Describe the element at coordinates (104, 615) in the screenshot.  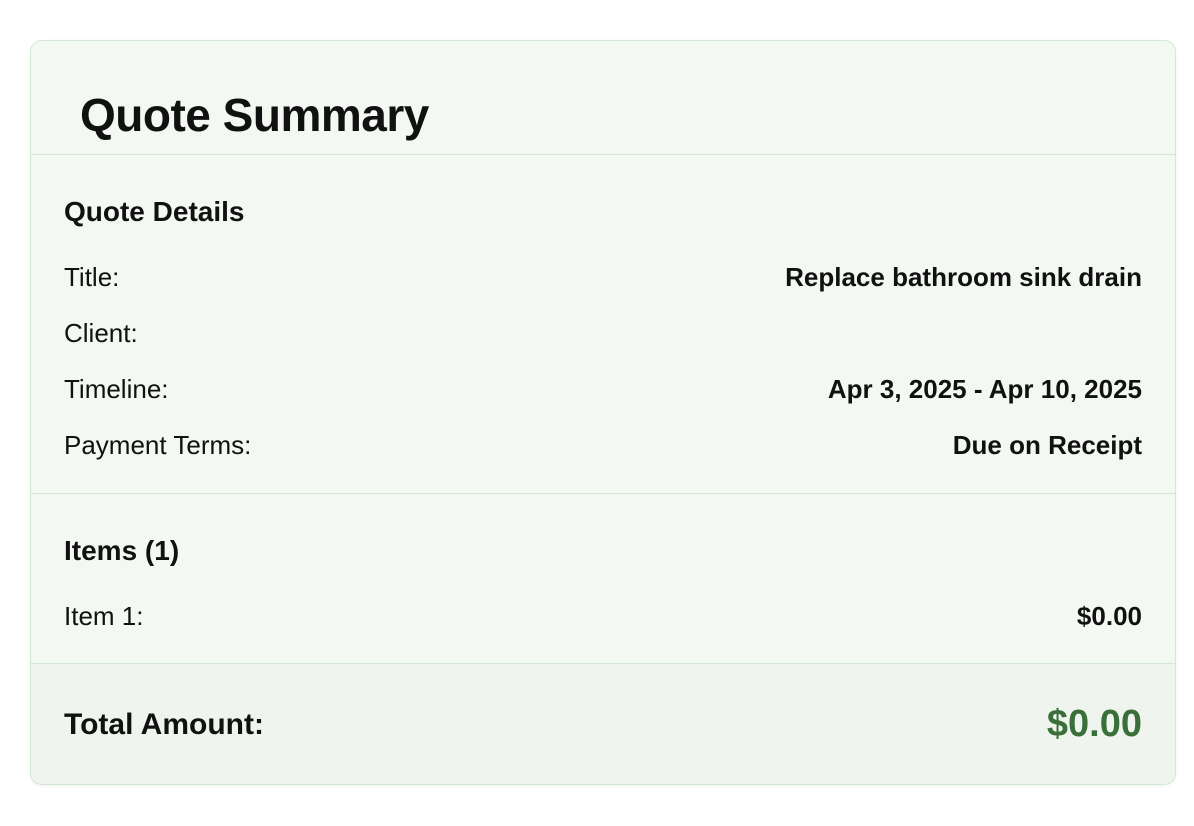
I see `item-label: Item 1:` at that location.